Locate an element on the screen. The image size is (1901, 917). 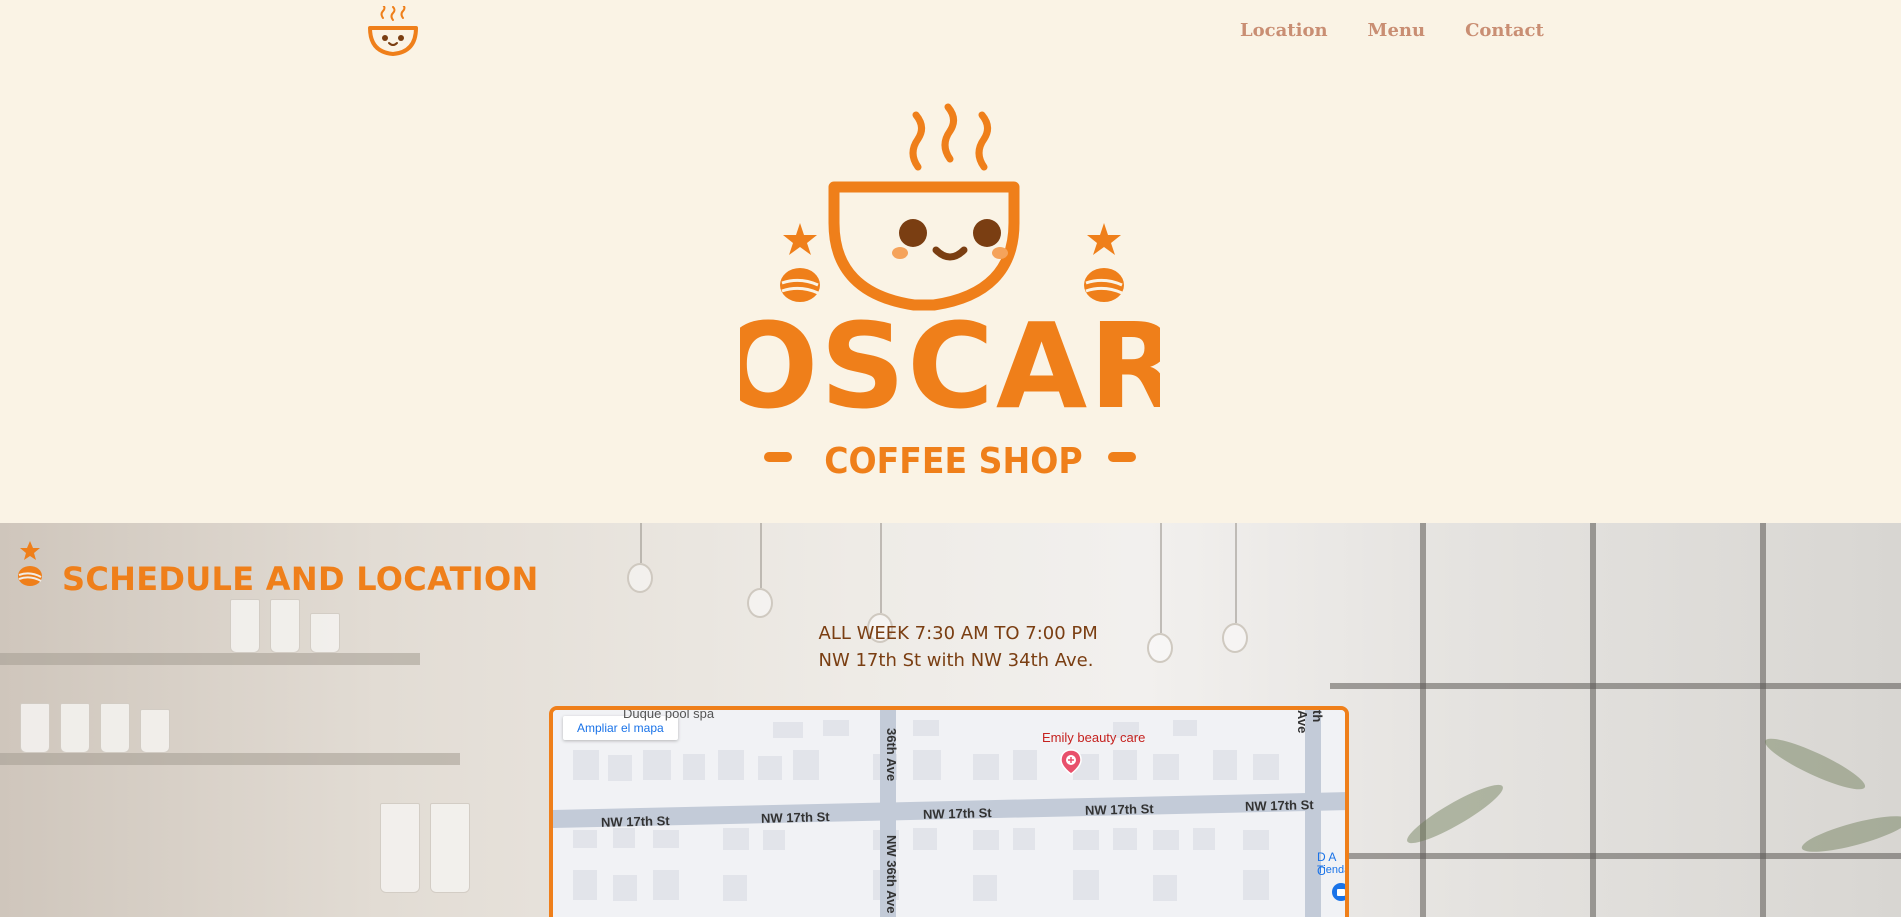
map-pin-icon is located at coordinates (1071, 762).